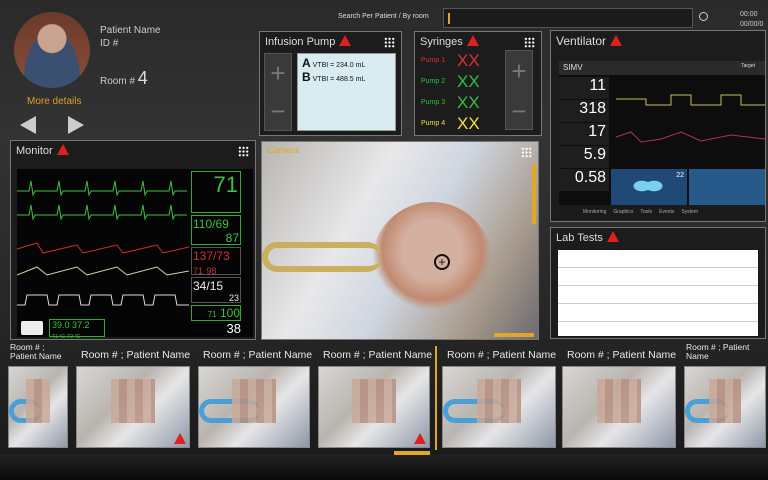 The height and width of the screenshot is (480, 768). Describe the element at coordinates (442, 262) in the screenshot. I see `zoom-in-icon: +` at that location.